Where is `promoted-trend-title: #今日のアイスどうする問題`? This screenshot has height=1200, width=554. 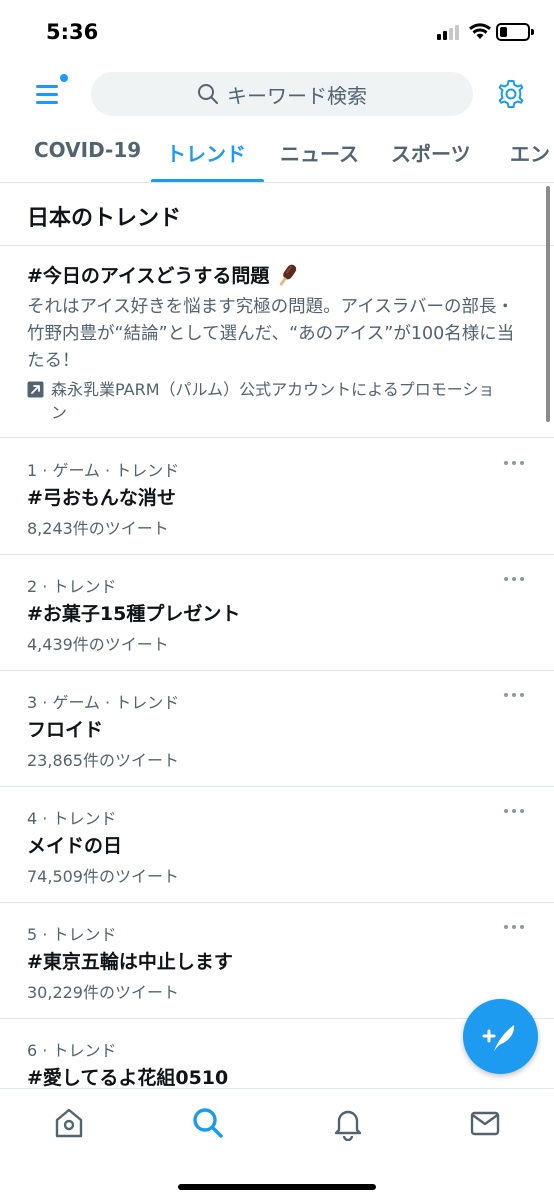
promoted-trend-title: #今日のアイスどうする問題 is located at coordinates (148, 276).